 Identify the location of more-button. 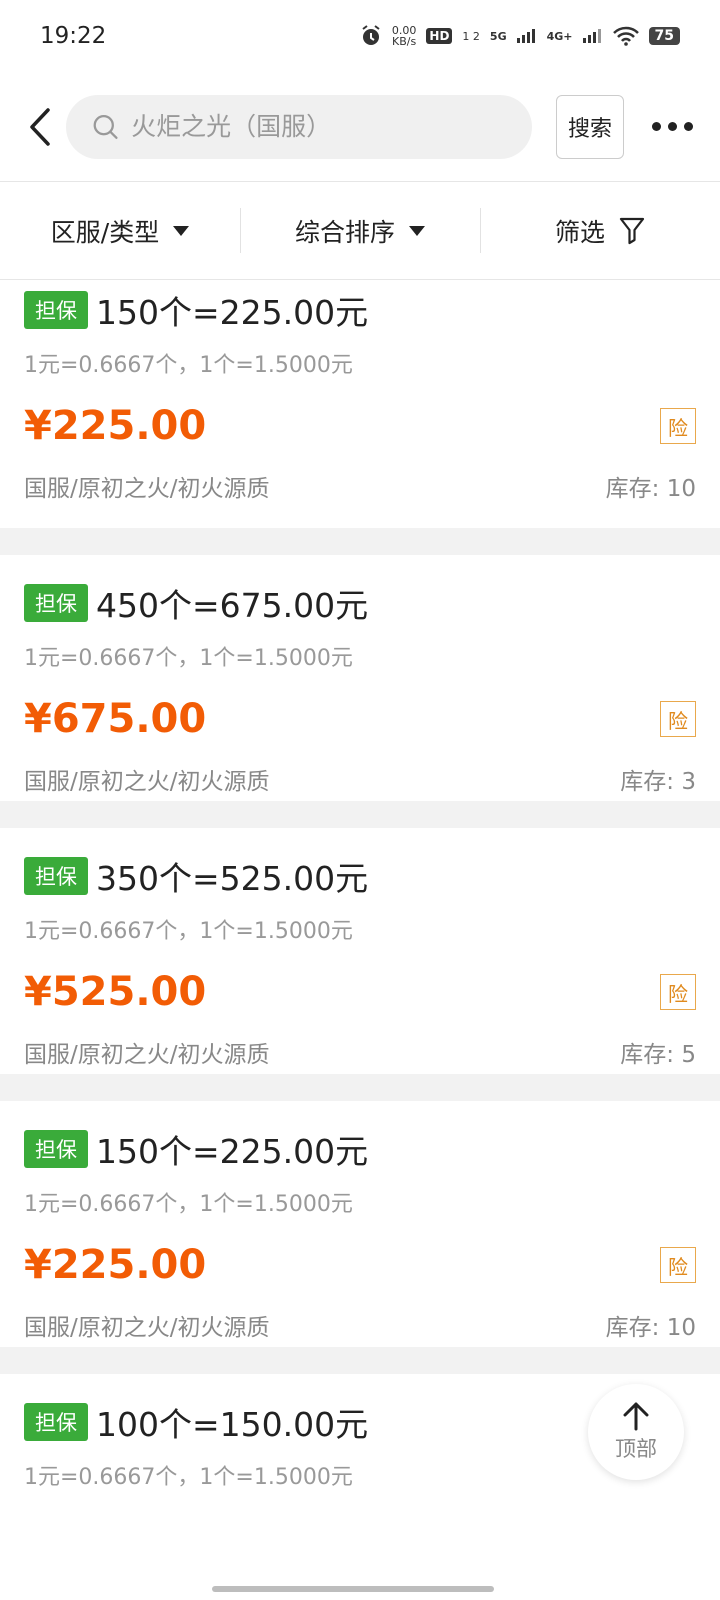
(672, 127).